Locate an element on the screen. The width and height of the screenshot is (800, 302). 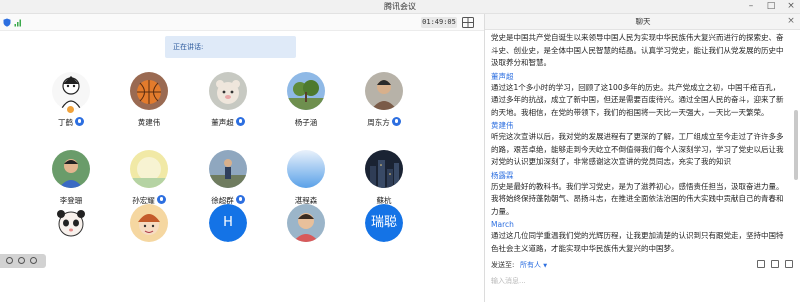
avatar-text: 瑞聪 is located at coordinates (384, 223).